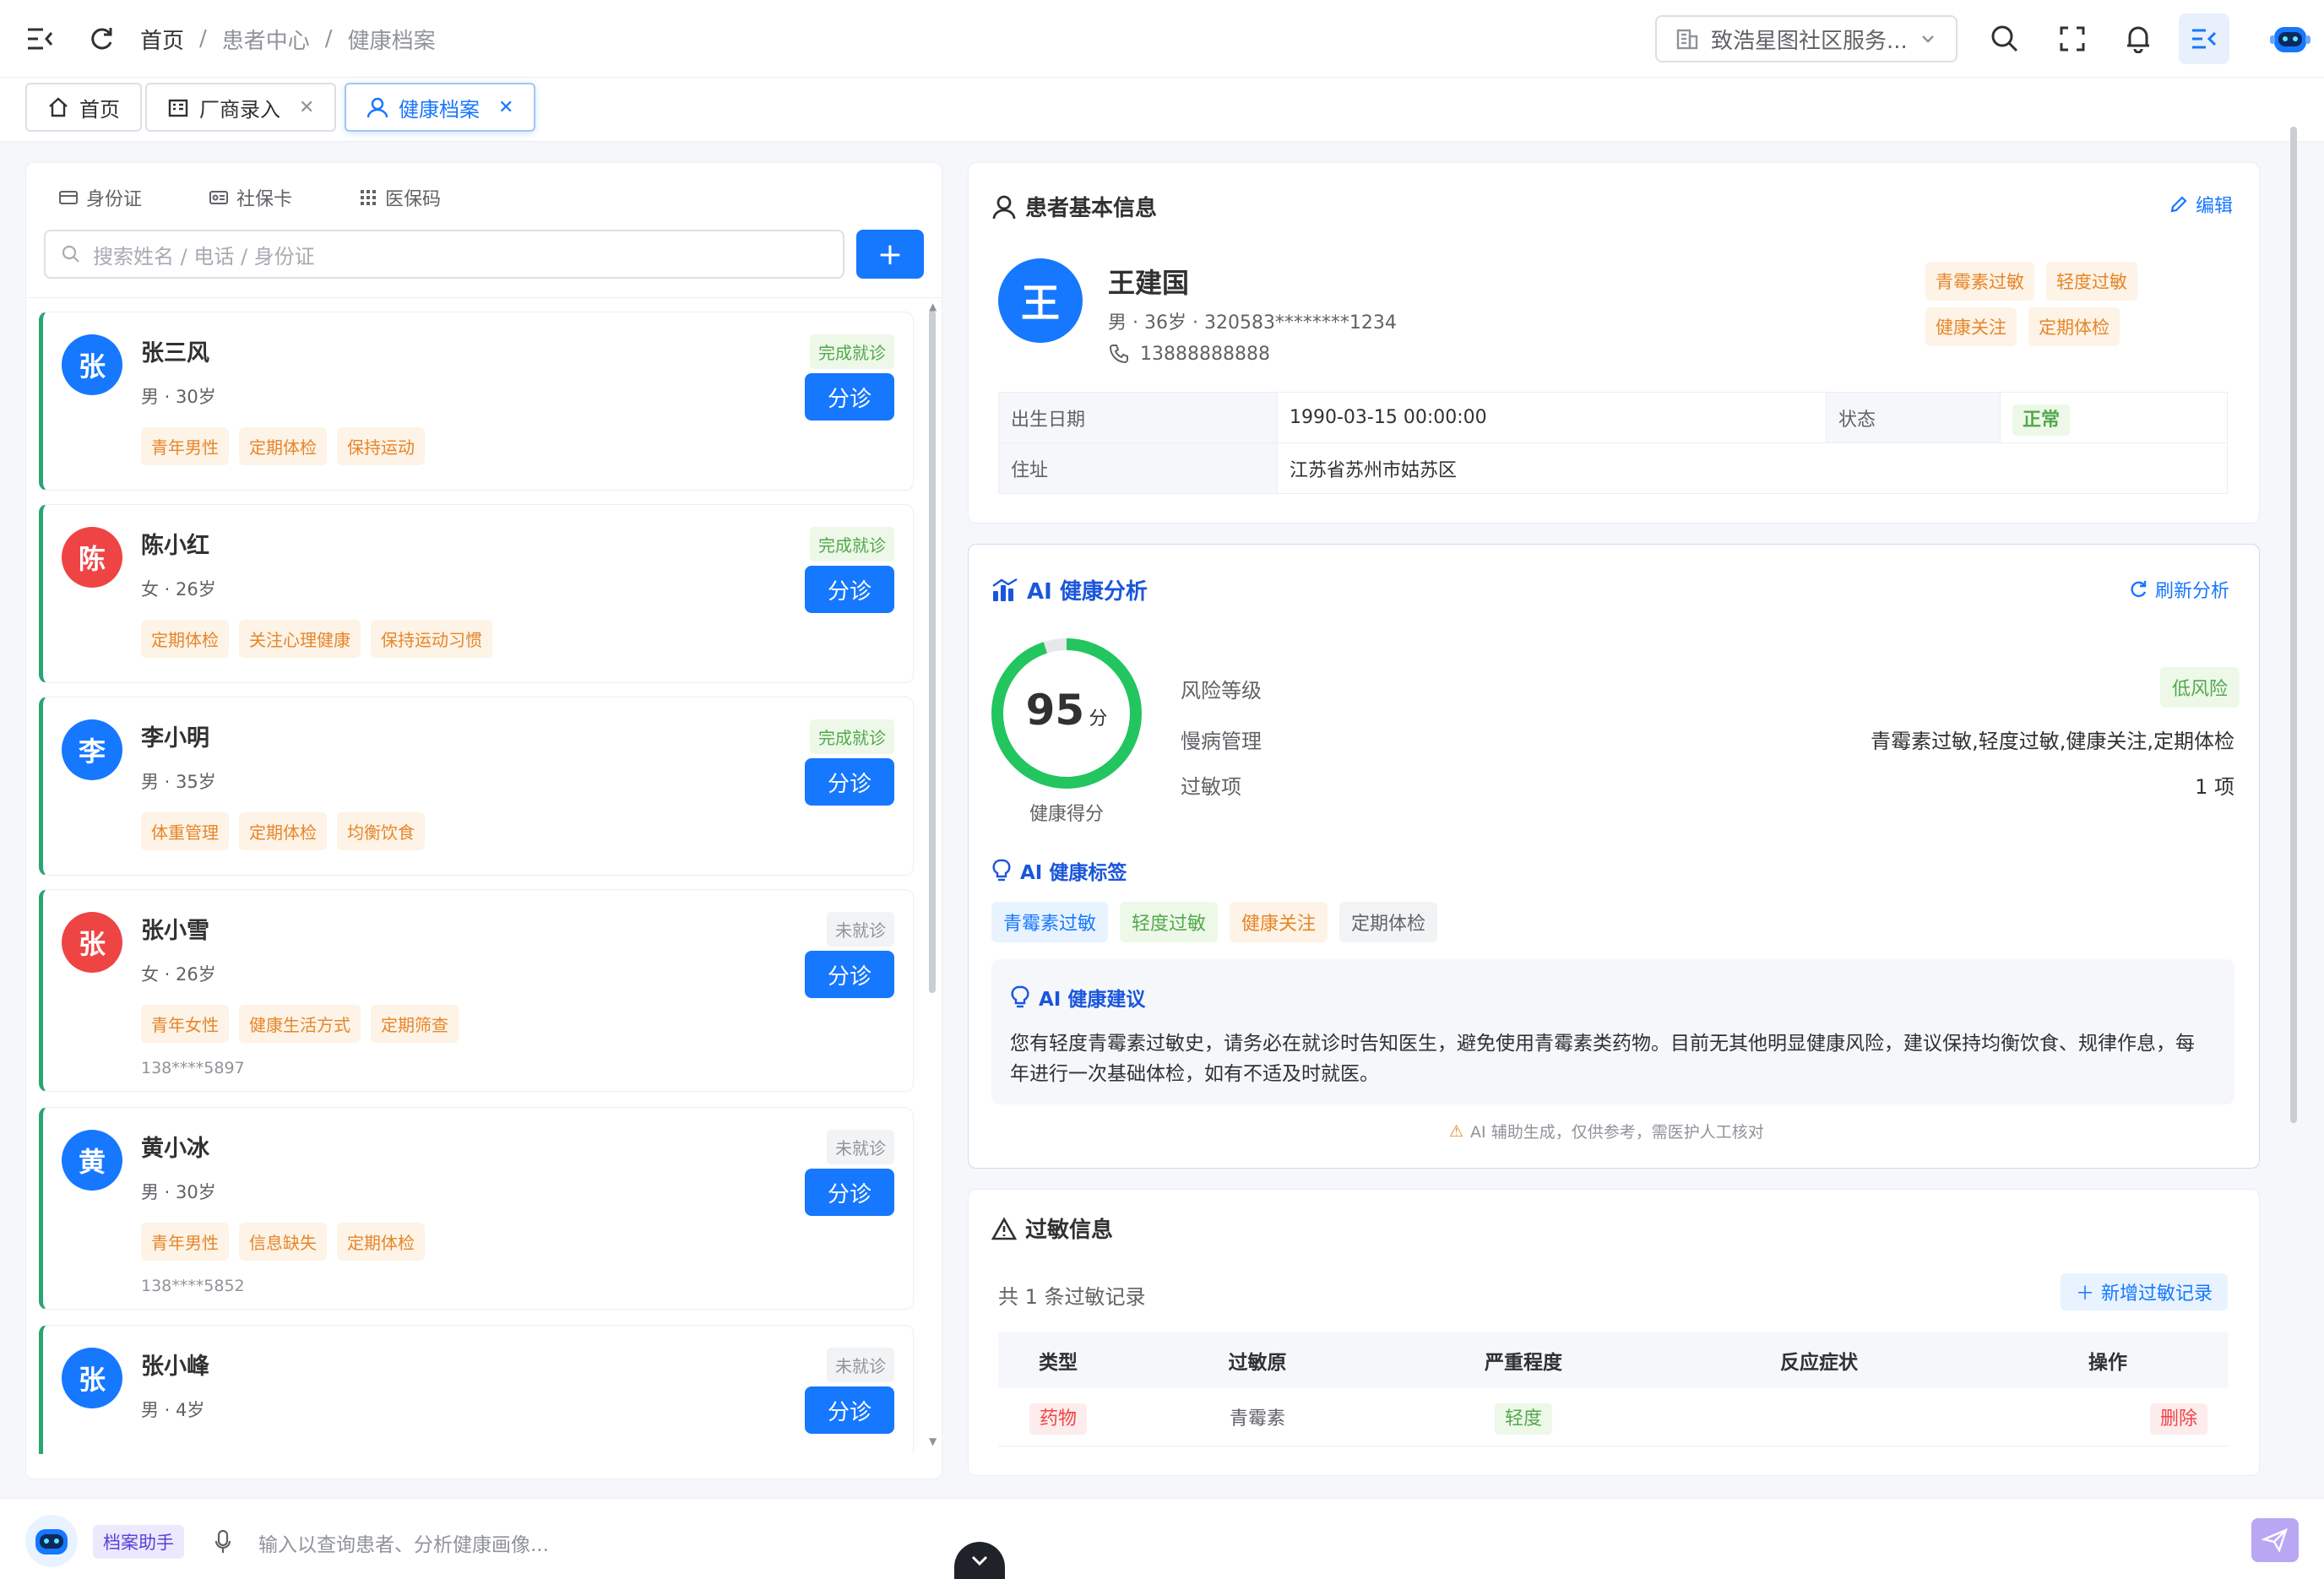 This screenshot has width=2324, height=1579. I want to click on collapse-menu-icon, so click(40, 39).